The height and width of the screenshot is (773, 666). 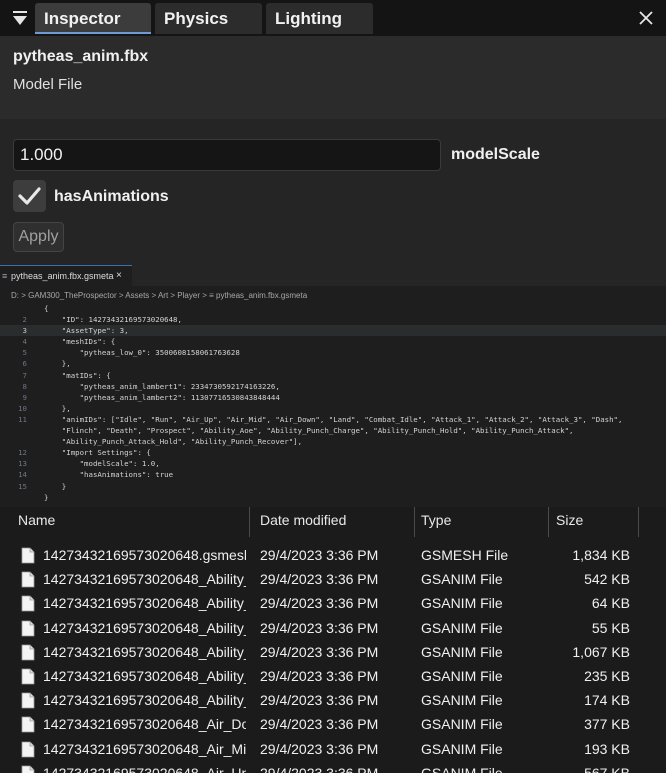 I want to click on editor-tab: ≡ pytheas_anim.fbx.gsmeta ×, so click(x=66, y=275).